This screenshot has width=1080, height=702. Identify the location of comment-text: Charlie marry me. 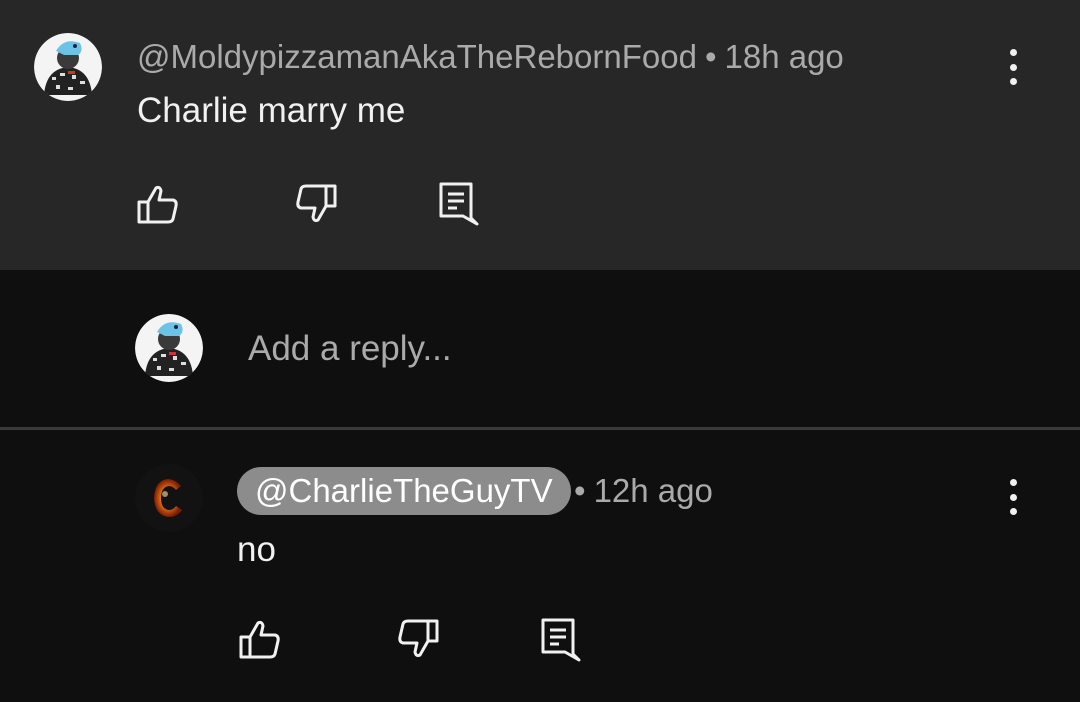
(271, 110).